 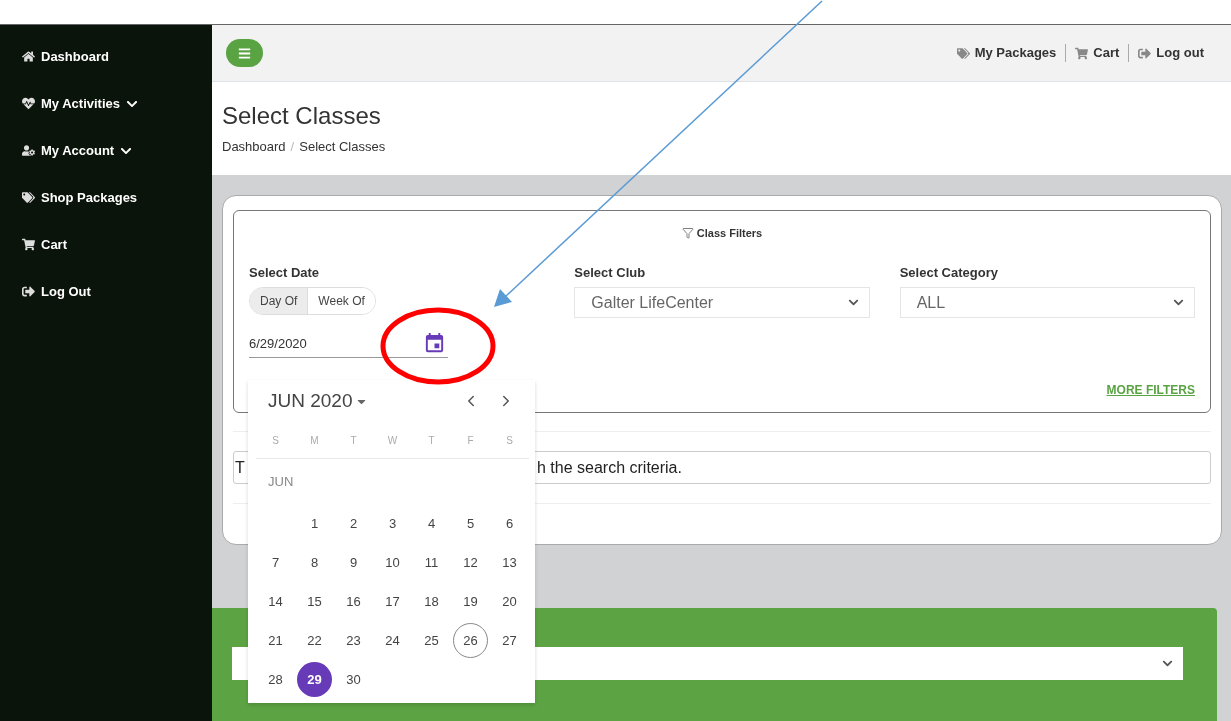 What do you see at coordinates (353, 562) in the screenshot?
I see `calendar-day: 9` at bounding box center [353, 562].